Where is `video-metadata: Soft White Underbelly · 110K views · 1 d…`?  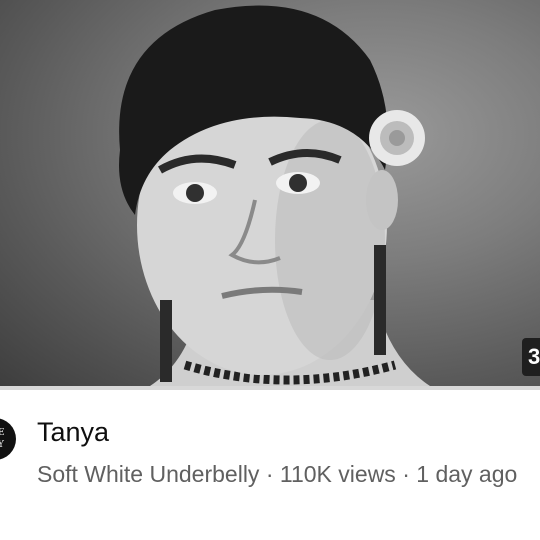 video-metadata: Soft White Underbelly · 110K views · 1 d… is located at coordinates (284, 474).